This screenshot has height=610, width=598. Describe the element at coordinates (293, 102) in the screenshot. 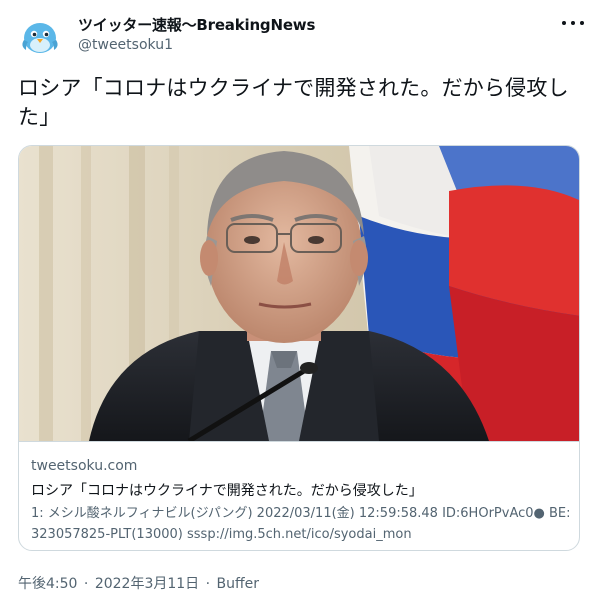

I see `tweet-text: ロシア「コロナはウクライナで開発された。だから侵攻した」` at that location.